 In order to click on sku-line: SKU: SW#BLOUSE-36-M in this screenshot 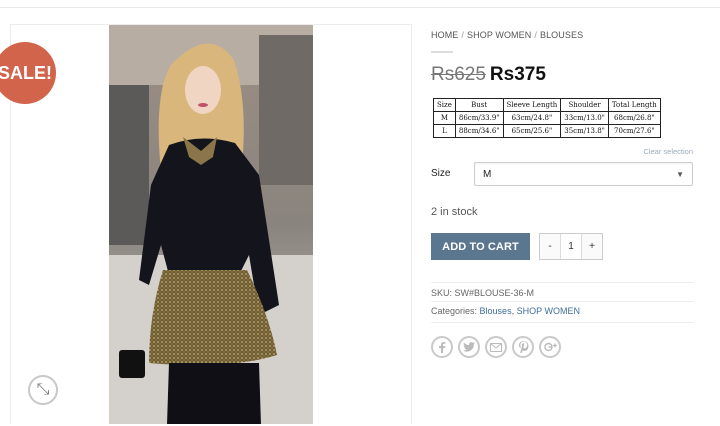, I will do `click(482, 293)`.